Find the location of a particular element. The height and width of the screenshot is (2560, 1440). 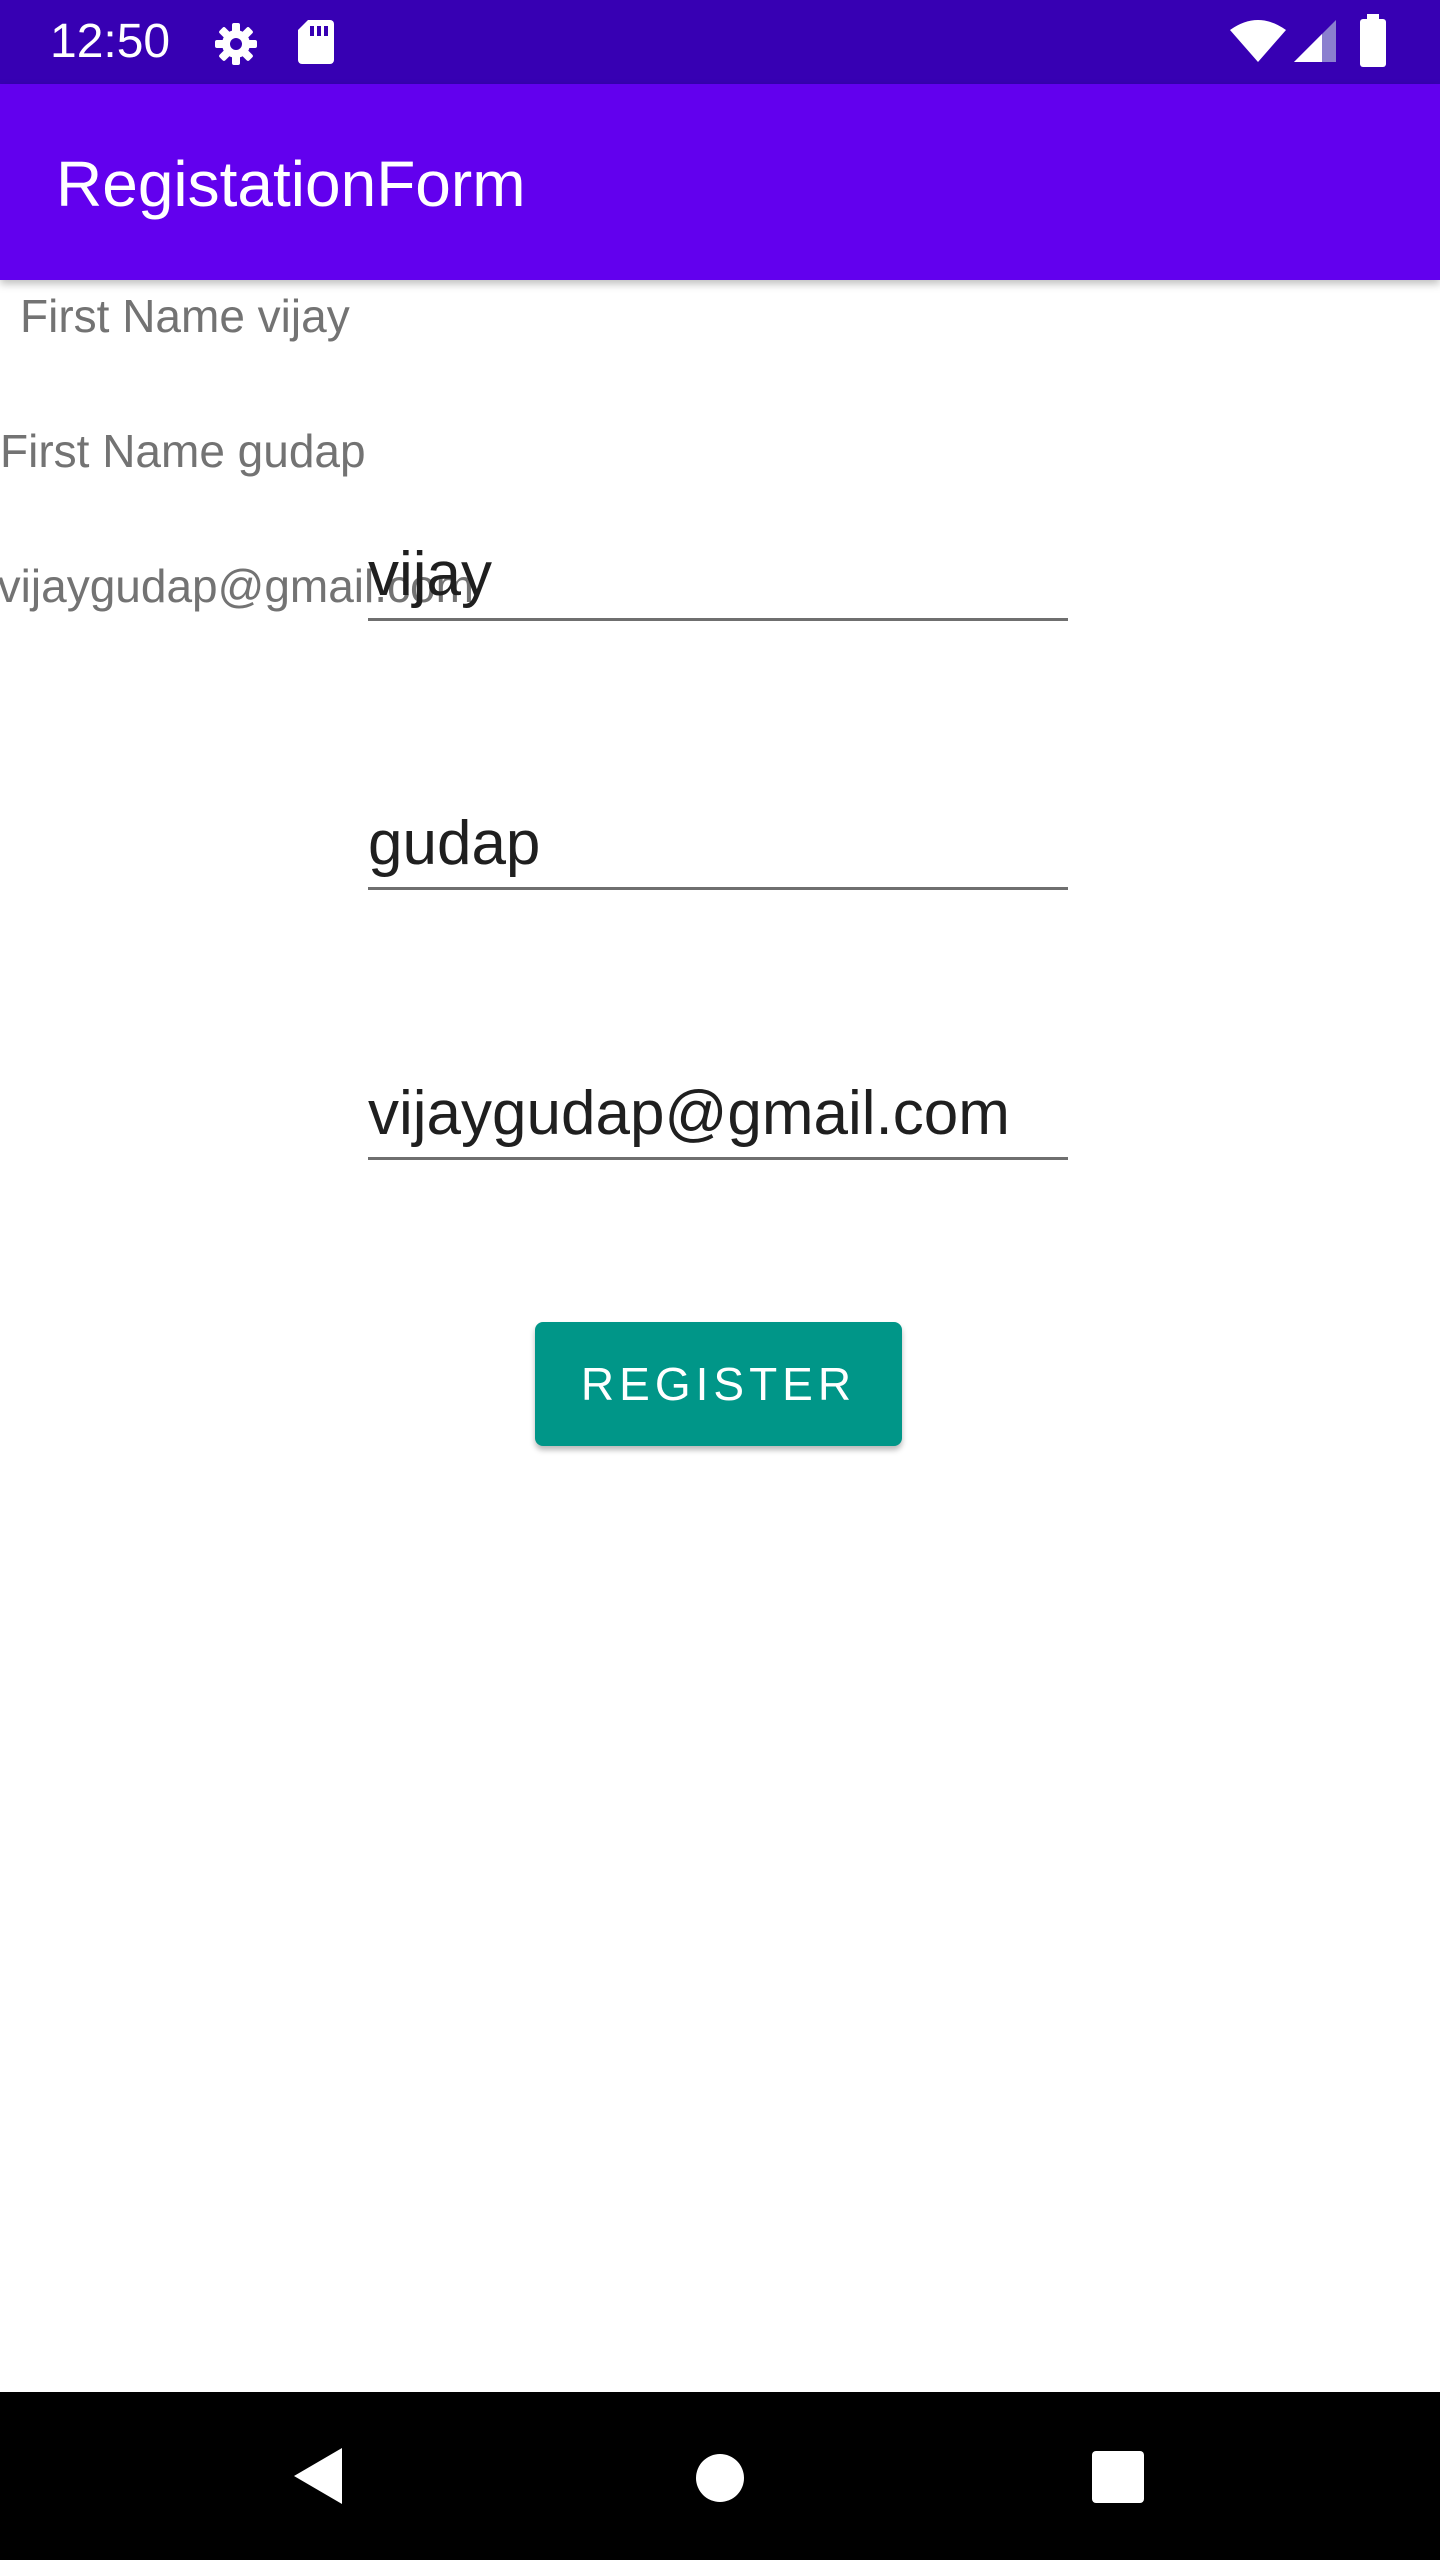

back-icon is located at coordinates (318, 2476).